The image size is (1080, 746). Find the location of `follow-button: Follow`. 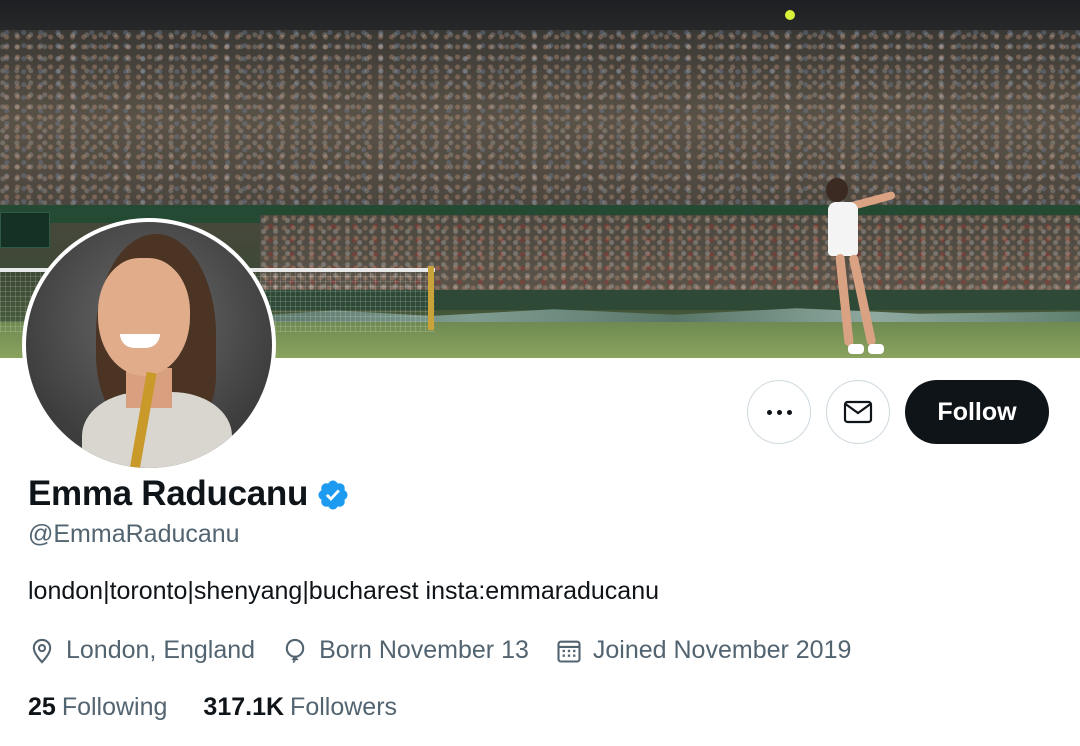

follow-button: Follow is located at coordinates (977, 412).